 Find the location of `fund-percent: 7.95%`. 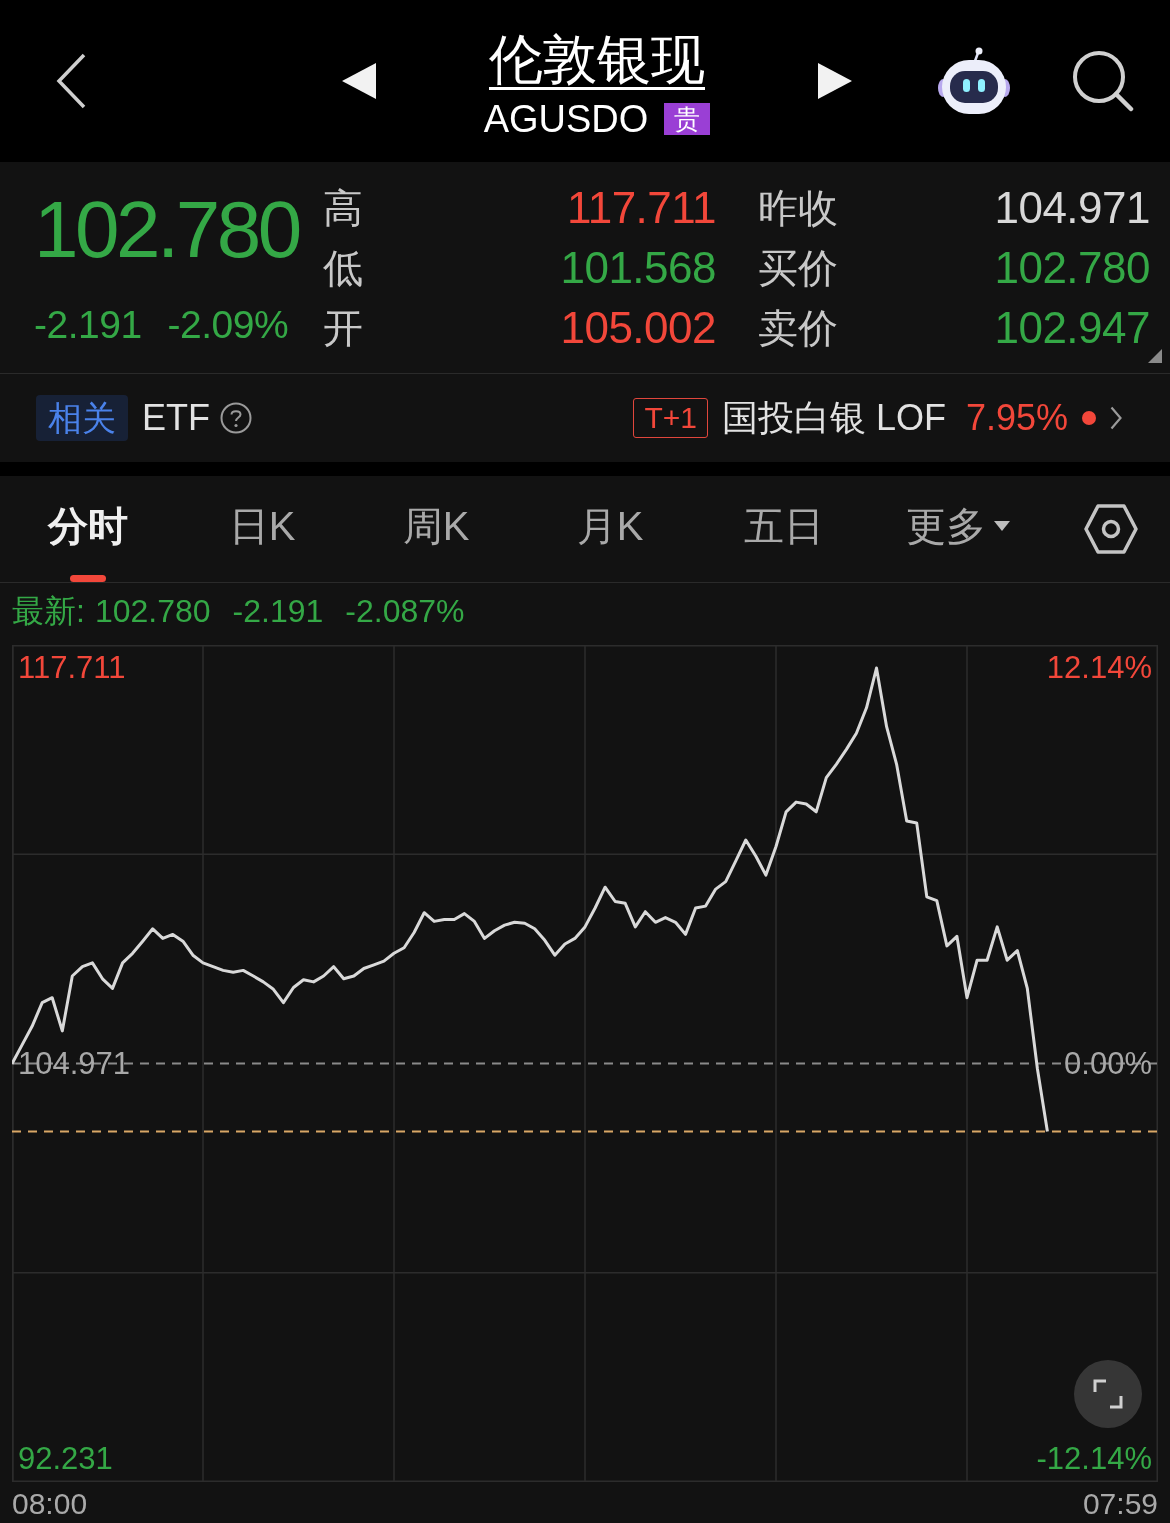

fund-percent: 7.95% is located at coordinates (1016, 418).